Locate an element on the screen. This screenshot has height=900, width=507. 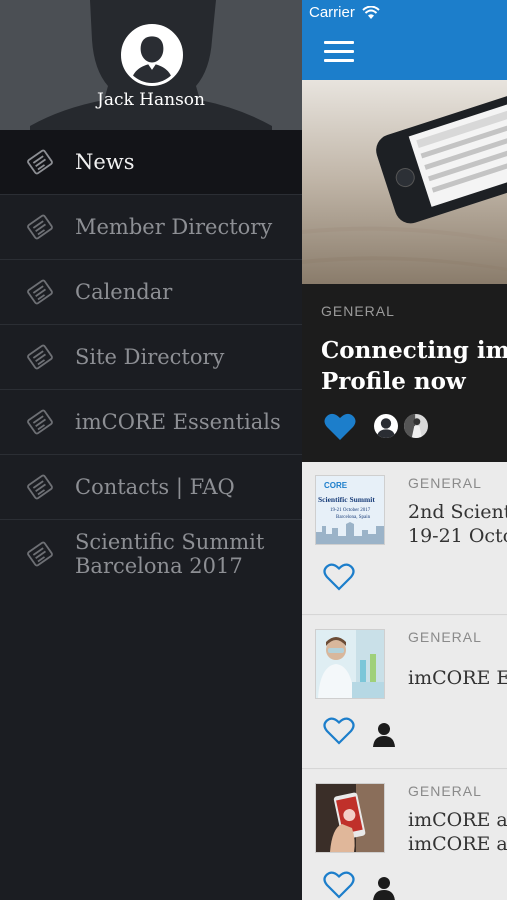
menu-item-label: Calendar is located at coordinates (124, 292).